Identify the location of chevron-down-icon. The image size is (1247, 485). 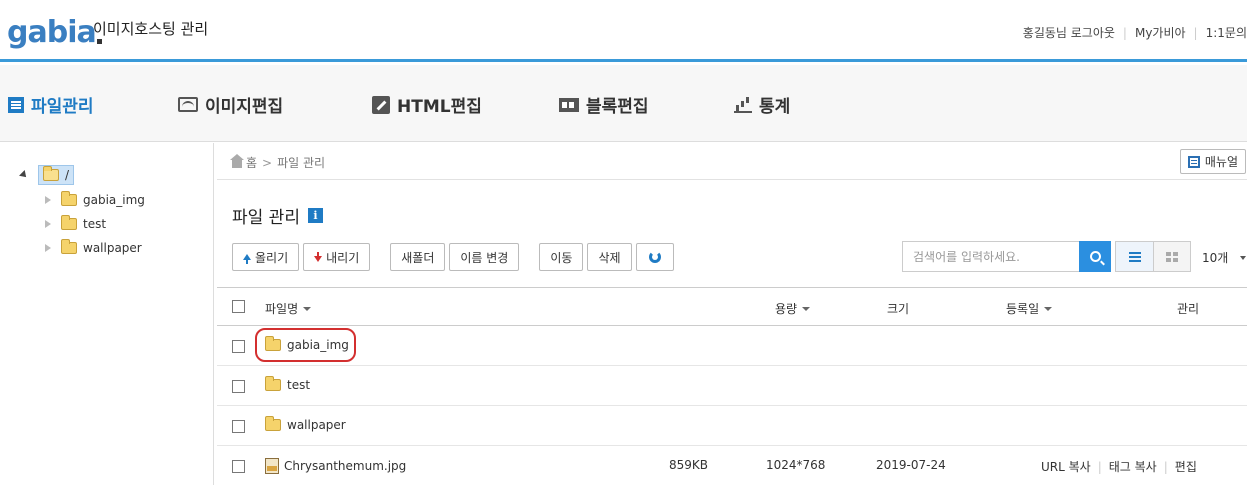
(1243, 257).